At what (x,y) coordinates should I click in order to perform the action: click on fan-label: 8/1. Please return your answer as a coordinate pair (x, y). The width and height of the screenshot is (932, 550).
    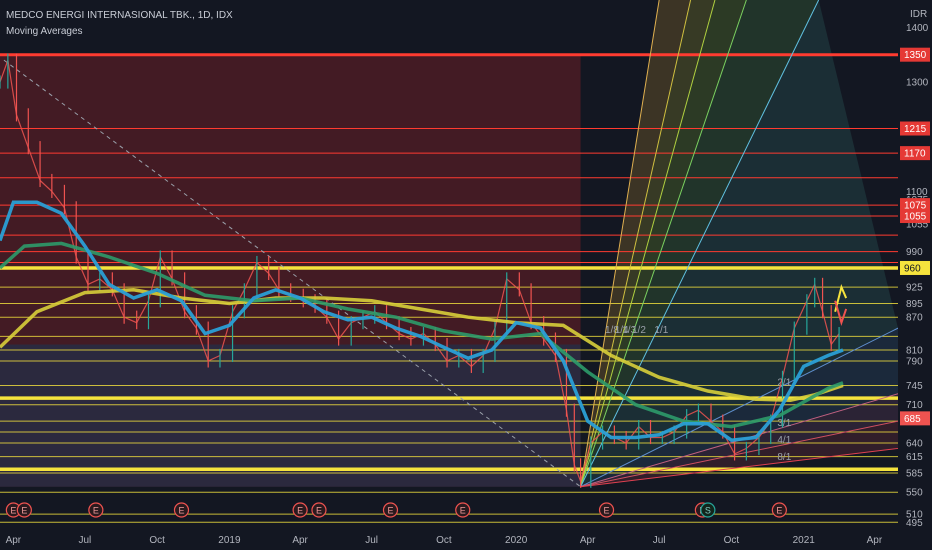
    Looking at the image, I should click on (784, 457).